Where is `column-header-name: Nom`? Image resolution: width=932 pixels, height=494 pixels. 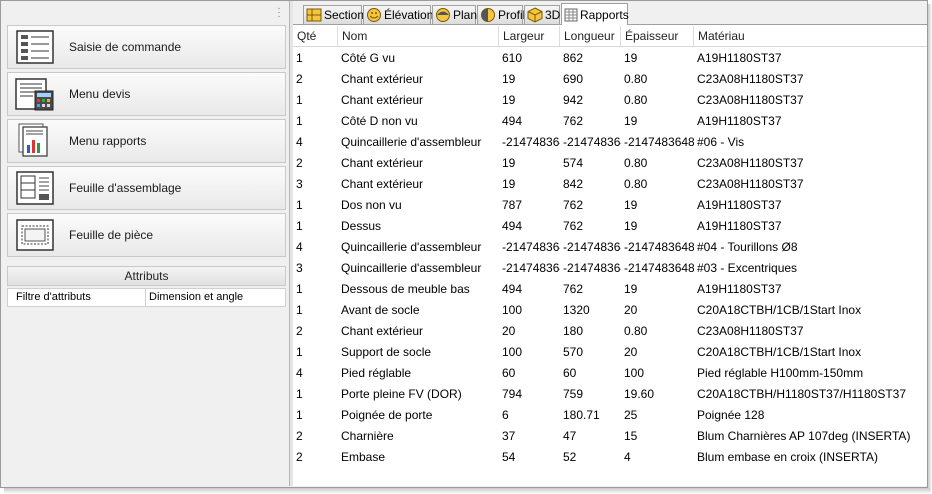 column-header-name: Nom is located at coordinates (418, 36).